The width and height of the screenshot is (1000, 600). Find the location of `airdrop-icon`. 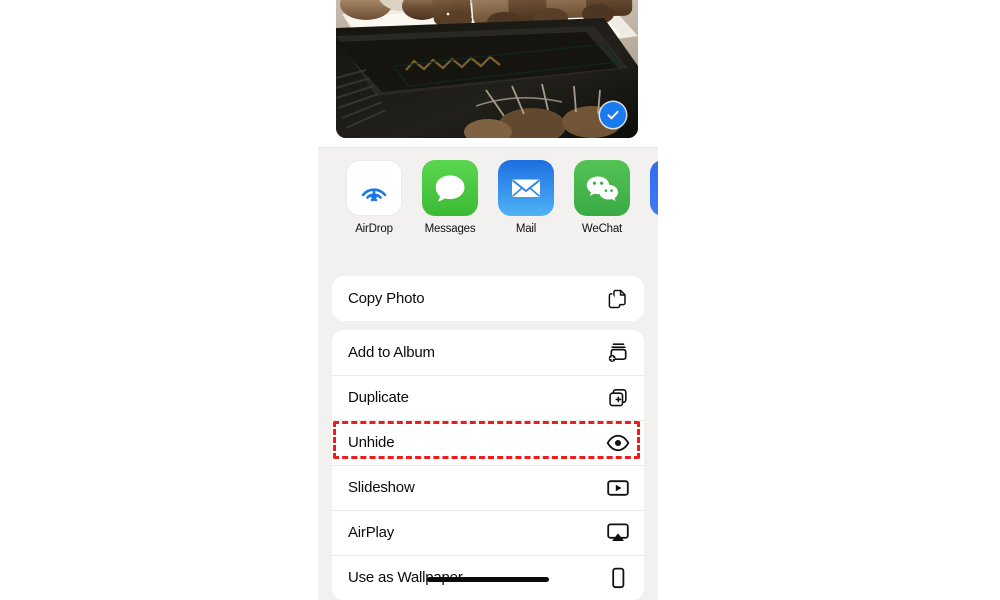

airdrop-icon is located at coordinates (374, 188).